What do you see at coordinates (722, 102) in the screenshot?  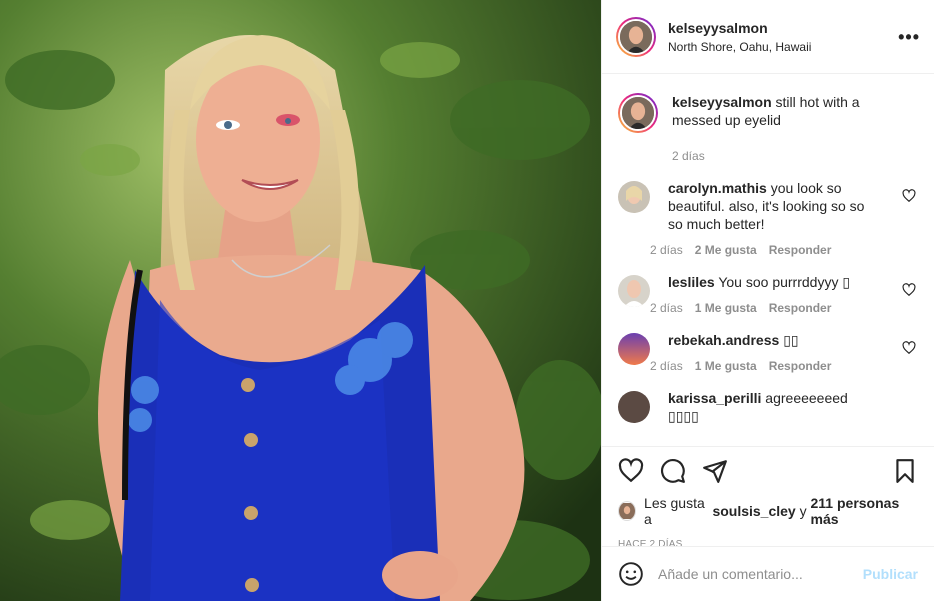 I see `caption-username: kelseyysalmon` at bounding box center [722, 102].